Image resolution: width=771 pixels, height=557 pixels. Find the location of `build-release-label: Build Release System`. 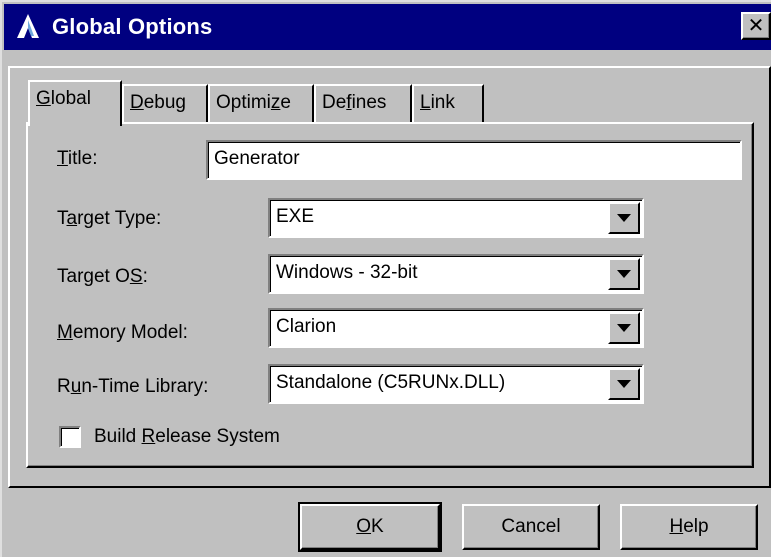

build-release-label: Build Release System is located at coordinates (187, 437).